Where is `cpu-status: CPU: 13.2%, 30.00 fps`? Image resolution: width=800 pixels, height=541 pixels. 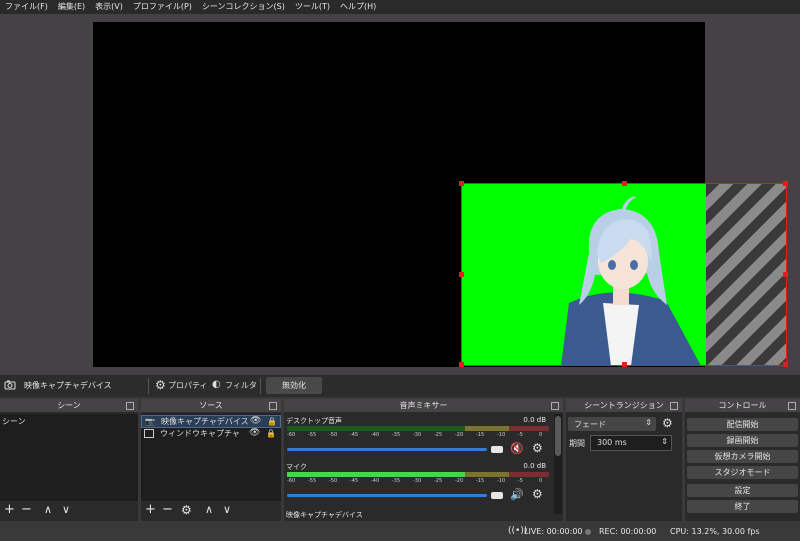 cpu-status: CPU: 13.2%, 30.00 fps is located at coordinates (715, 531).